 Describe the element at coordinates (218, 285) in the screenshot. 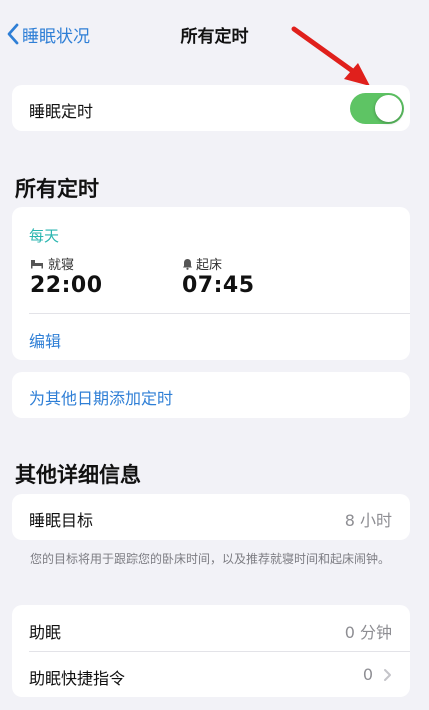

I see `wake-time-value: 07:45` at that location.